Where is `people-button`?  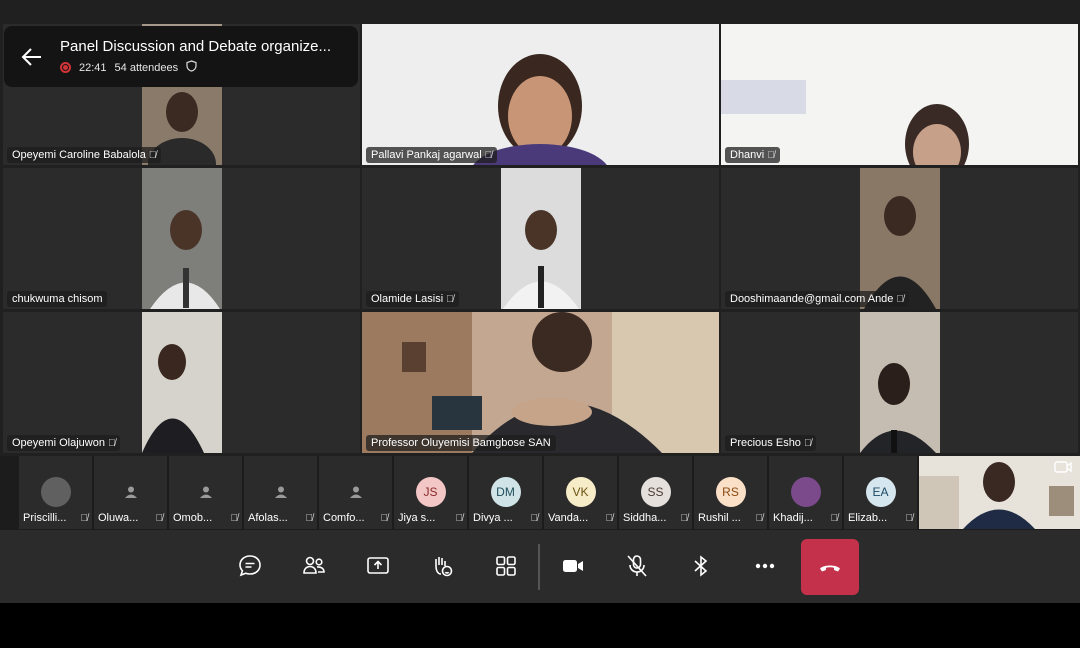
people-button is located at coordinates (314, 566).